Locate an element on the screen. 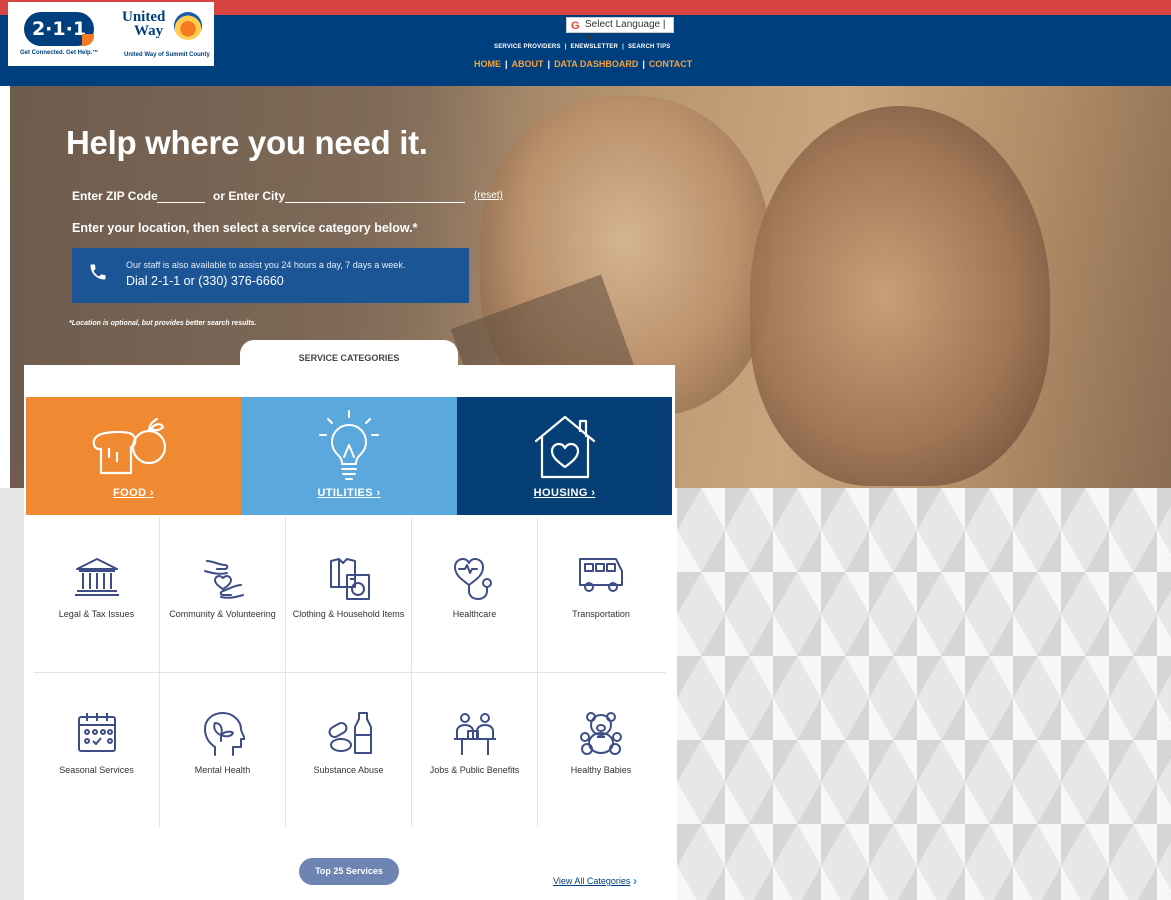 The image size is (1171, 900). hero-title: Help where you need it. is located at coordinates (247, 142).